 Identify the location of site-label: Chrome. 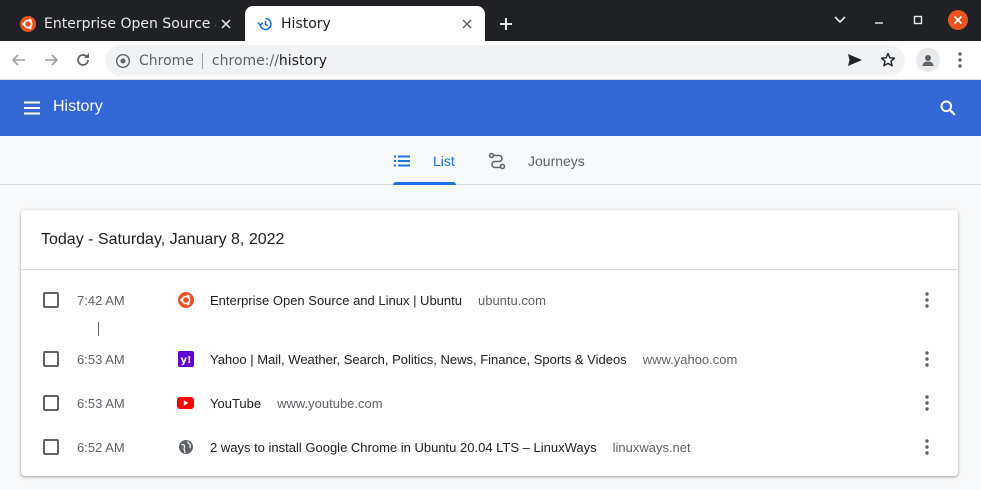
(166, 60).